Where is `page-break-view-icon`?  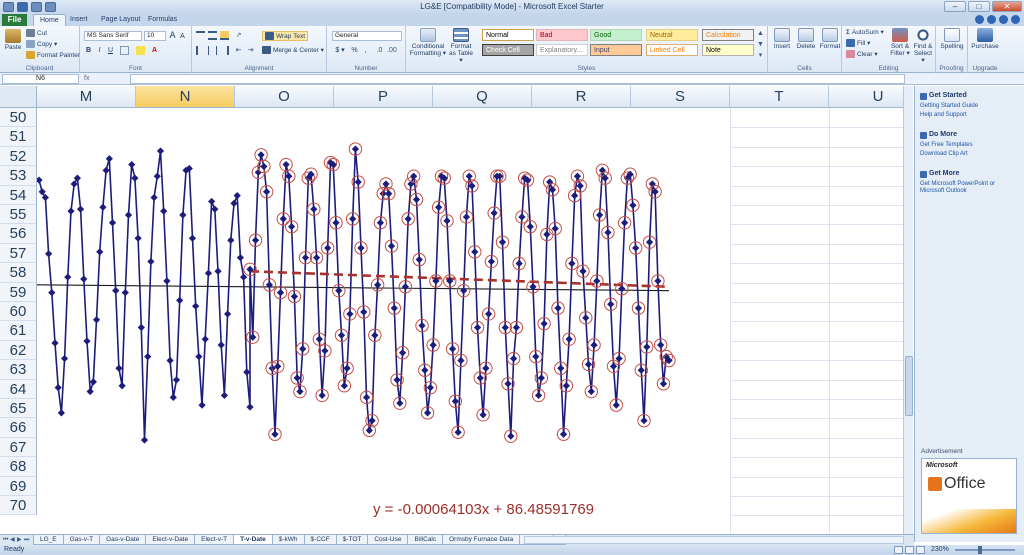
page-break-view-icon is located at coordinates (920, 550).